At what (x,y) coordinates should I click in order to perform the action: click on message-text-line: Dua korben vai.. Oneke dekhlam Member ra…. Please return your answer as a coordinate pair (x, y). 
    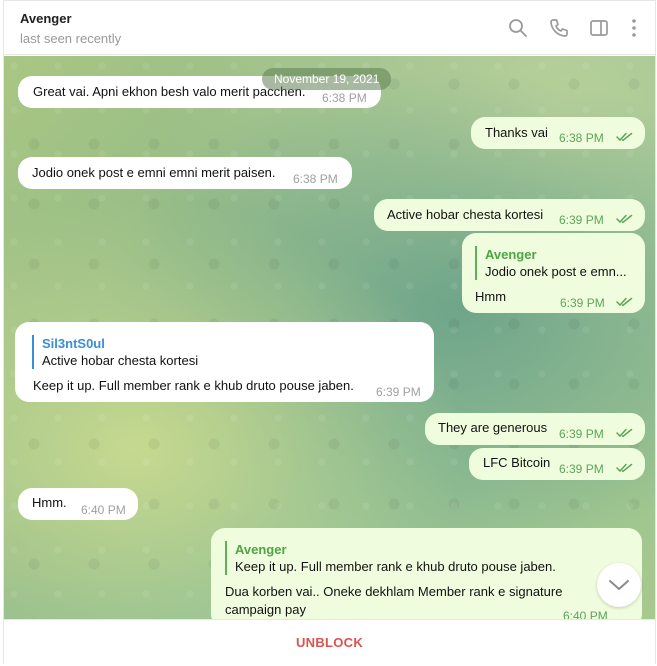
    Looking at the image, I should click on (394, 591).